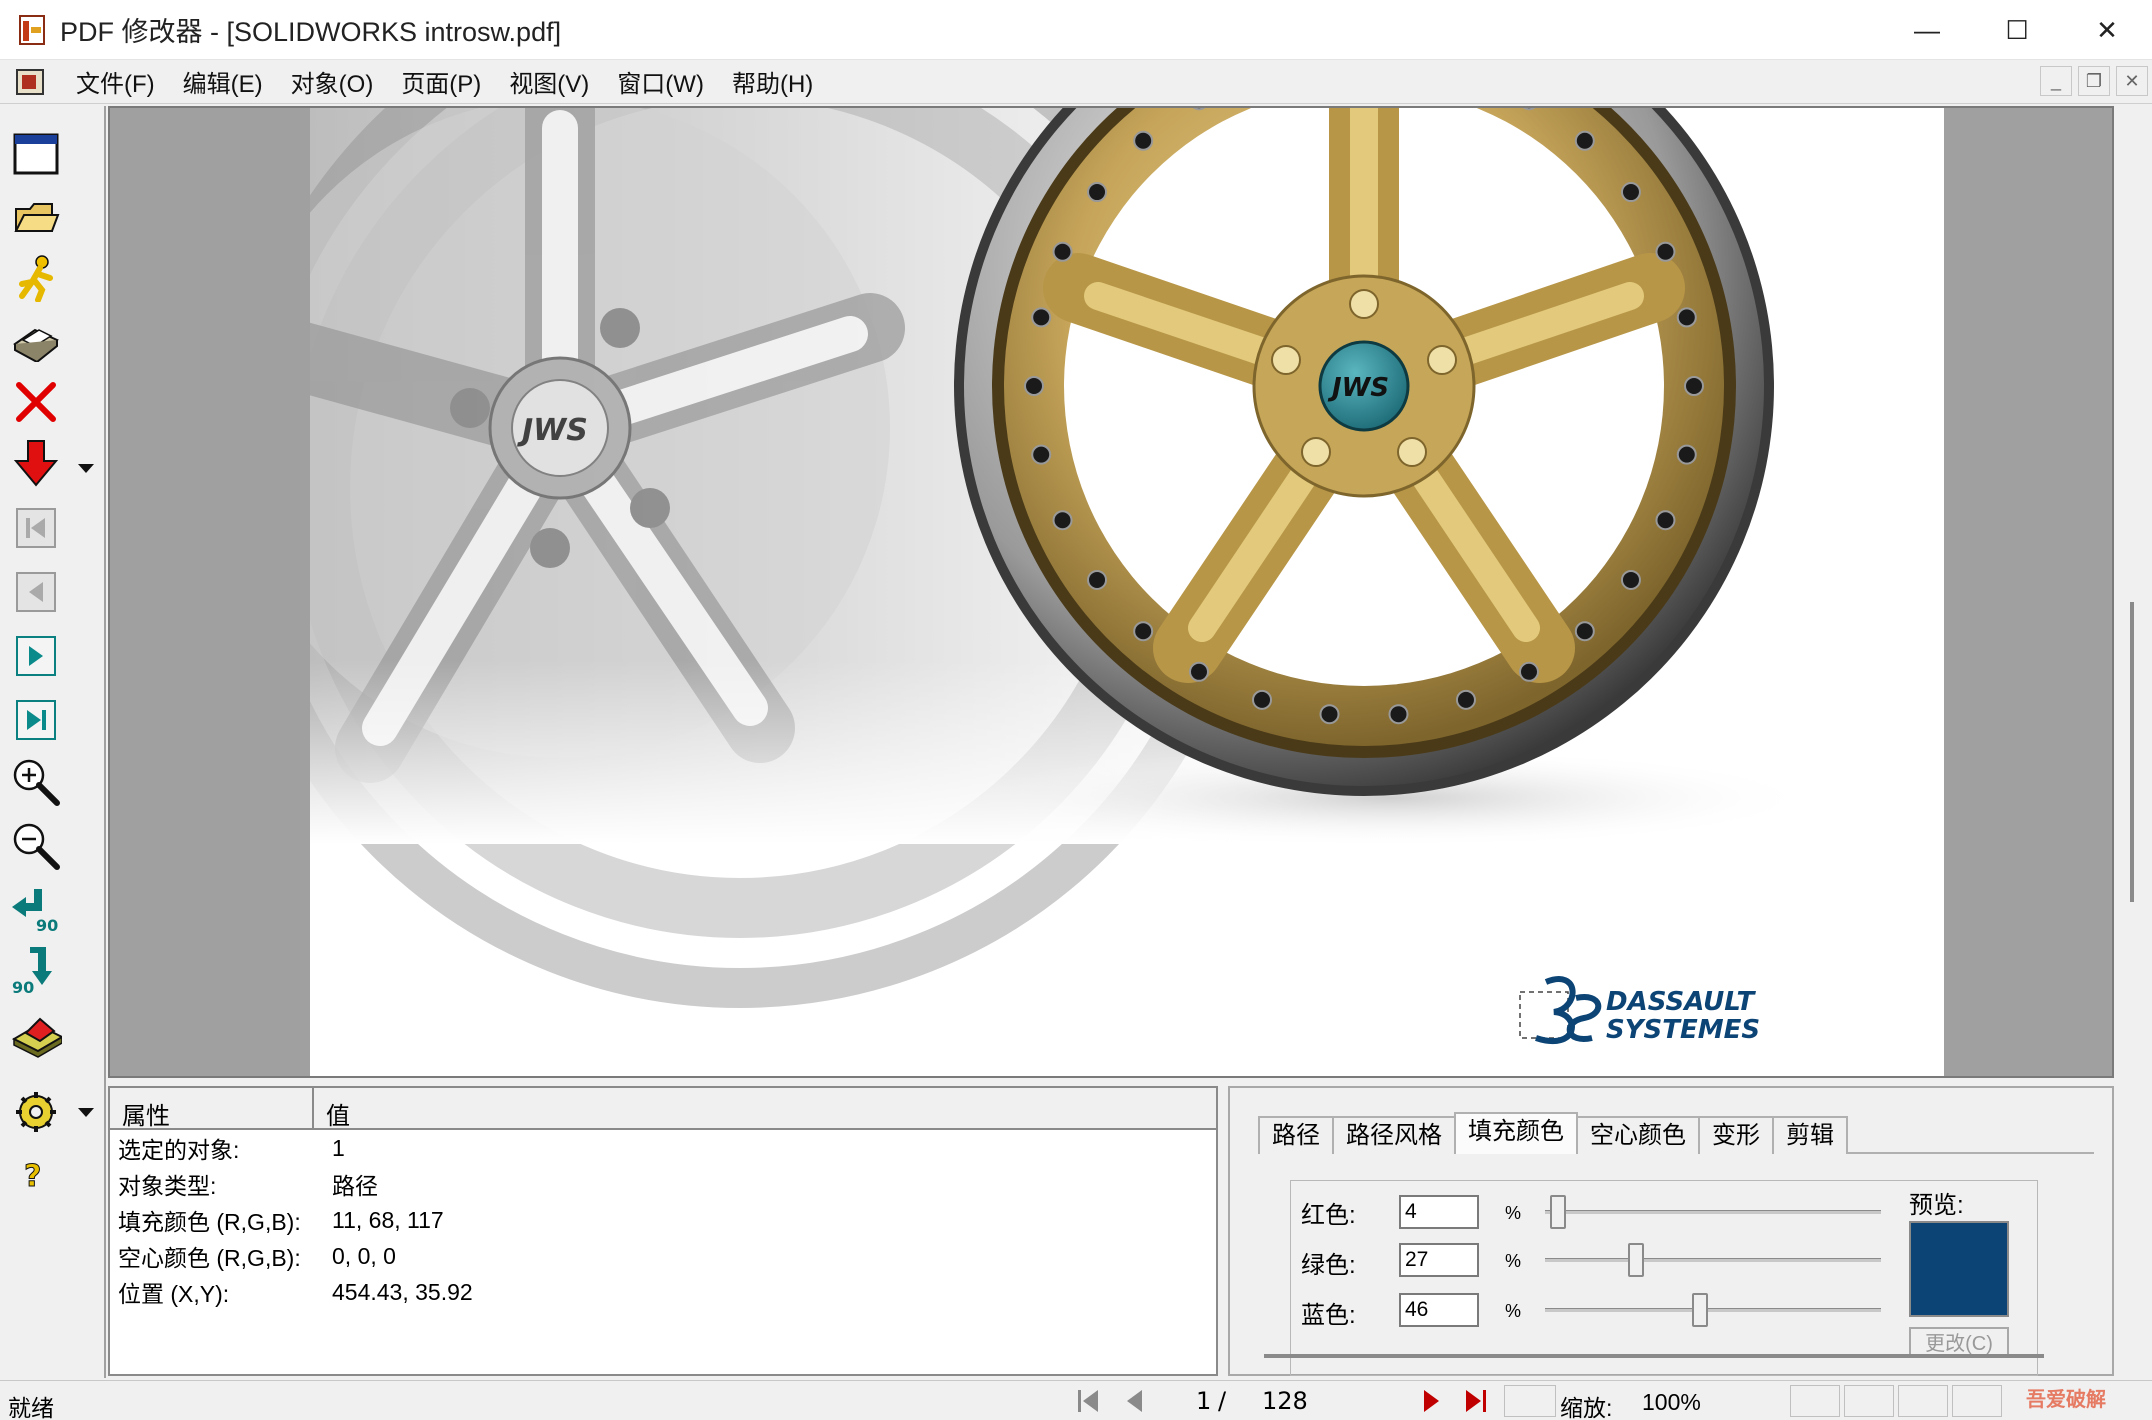 The width and height of the screenshot is (2152, 1420). What do you see at coordinates (663, 1148) in the screenshot?
I see `table-row: 选定的对象: 1` at bounding box center [663, 1148].